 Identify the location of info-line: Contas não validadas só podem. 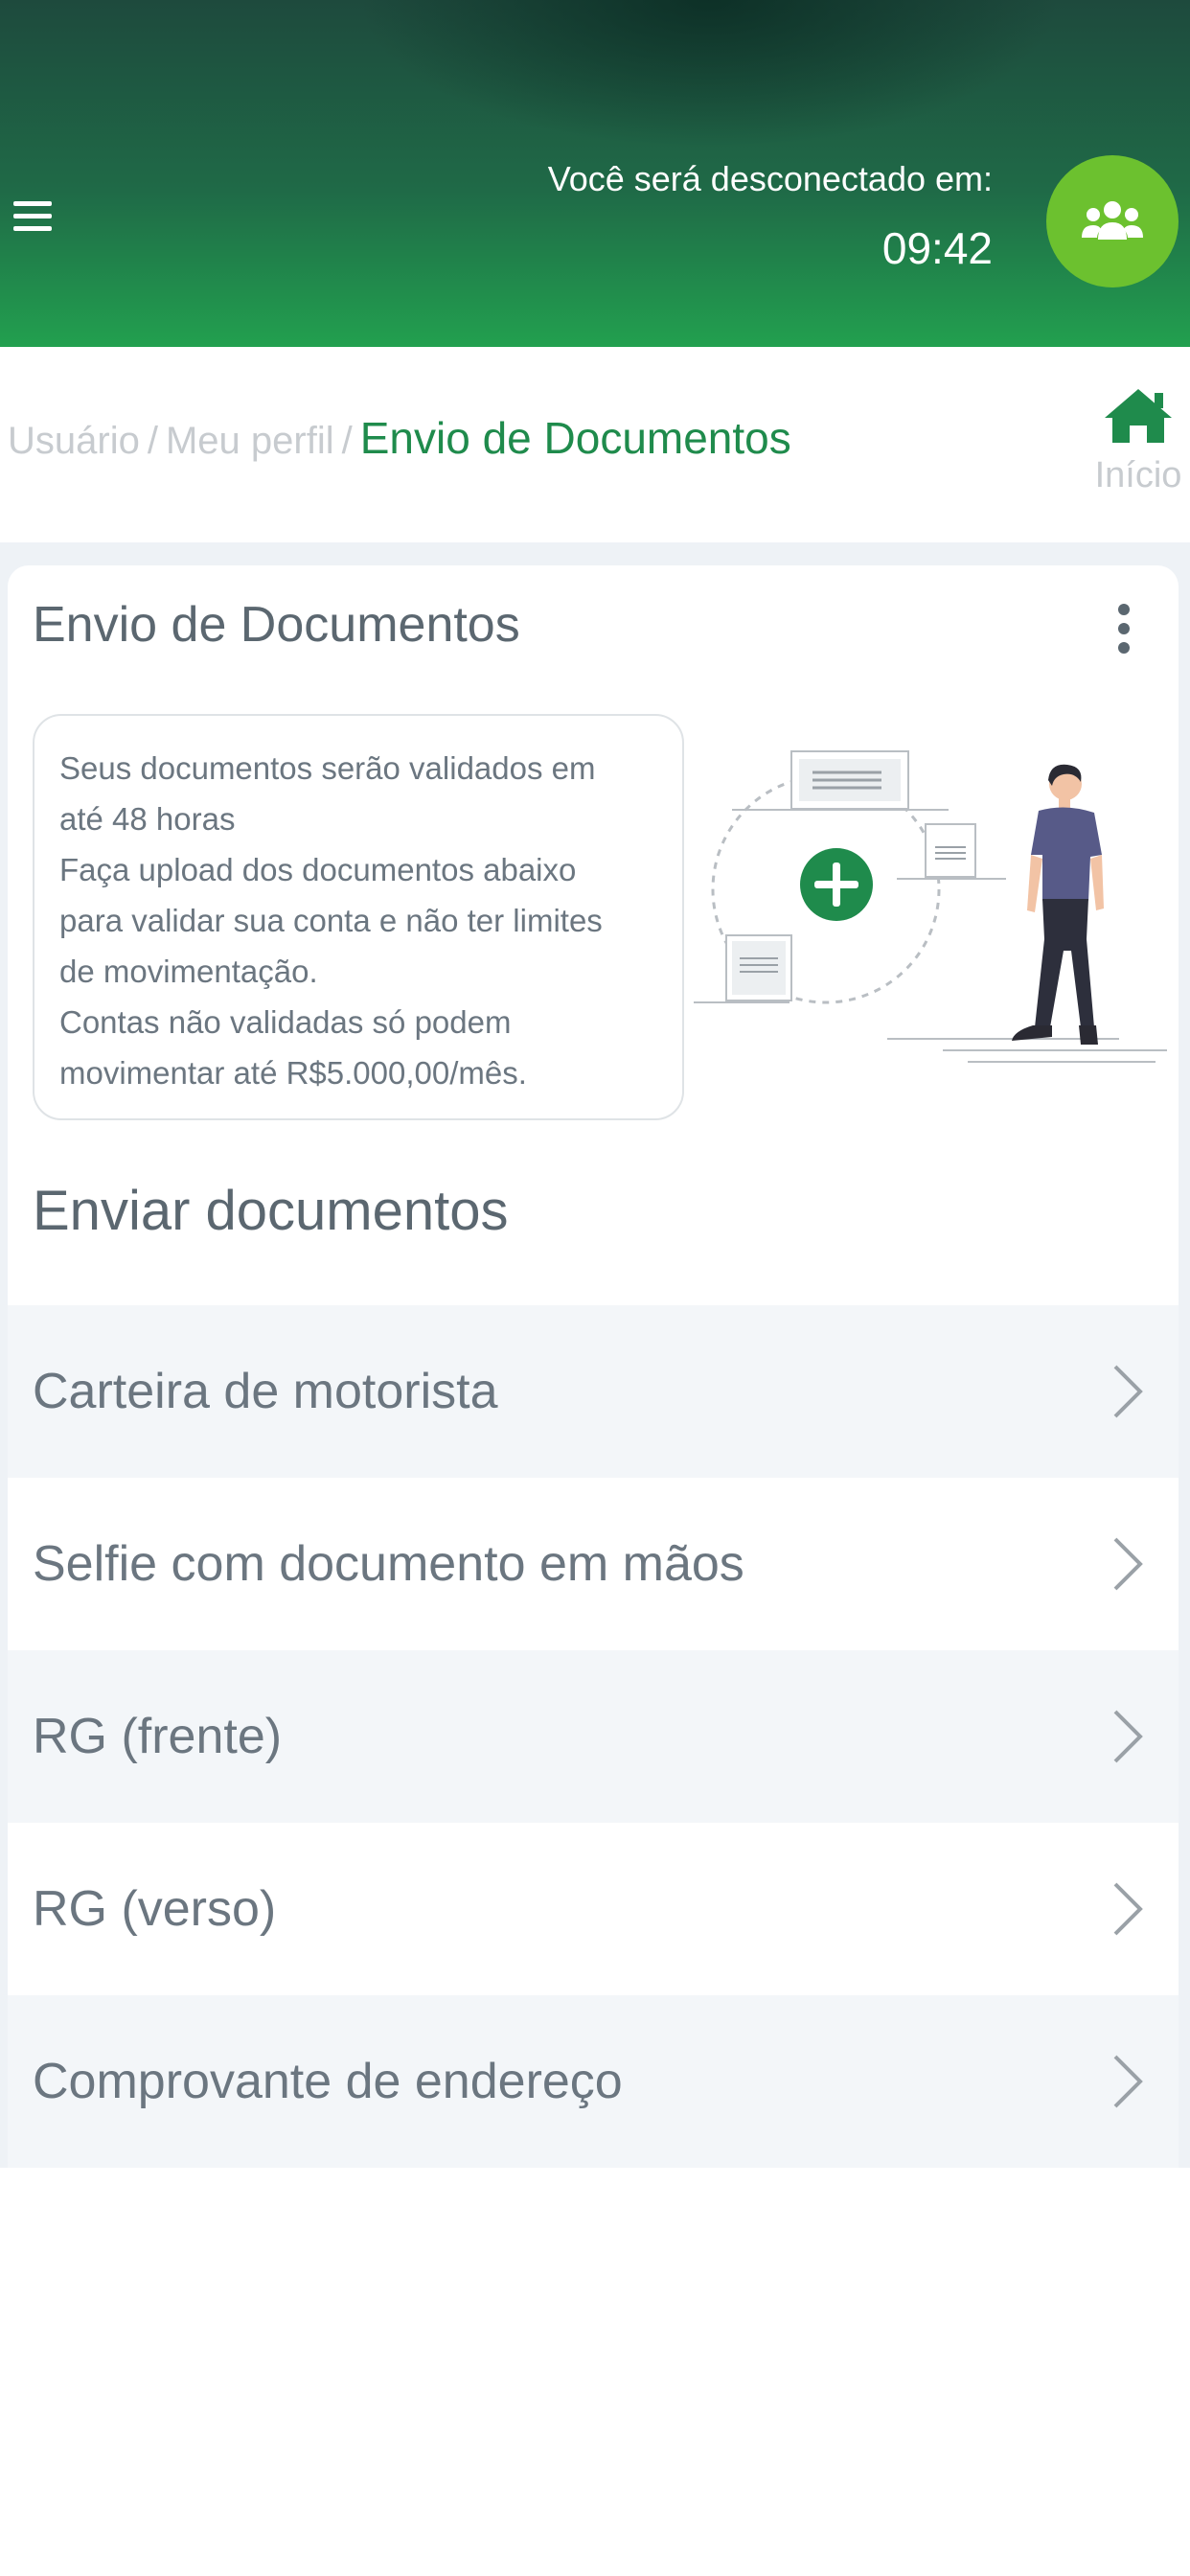
(286, 1022).